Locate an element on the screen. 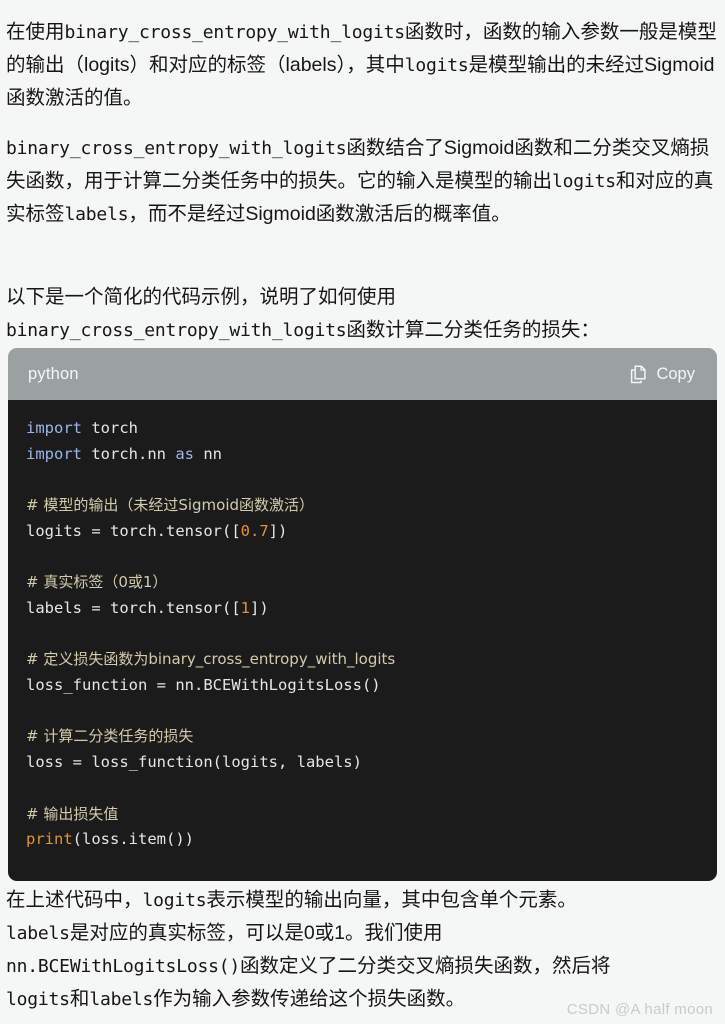 This screenshot has height=1024, width=725. code-token: nn is located at coordinates (208, 453).